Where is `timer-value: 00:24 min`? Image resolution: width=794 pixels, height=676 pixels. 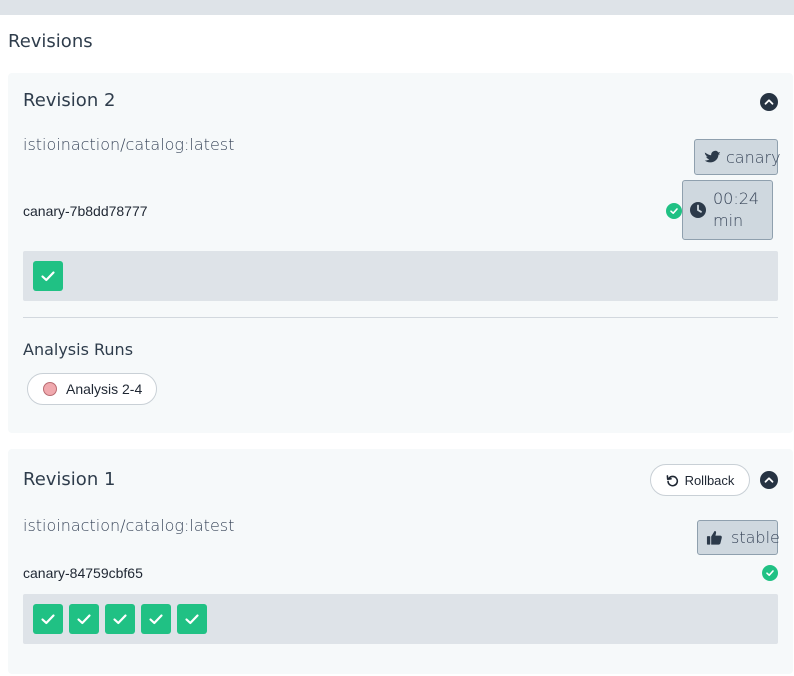
timer-value: 00:24 min is located at coordinates (736, 210).